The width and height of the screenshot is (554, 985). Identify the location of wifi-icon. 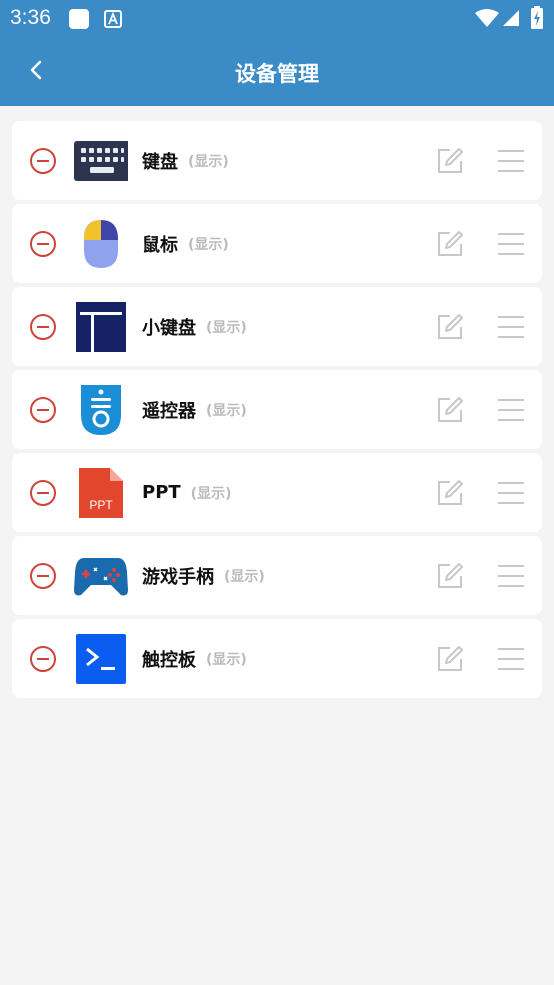
(487, 18).